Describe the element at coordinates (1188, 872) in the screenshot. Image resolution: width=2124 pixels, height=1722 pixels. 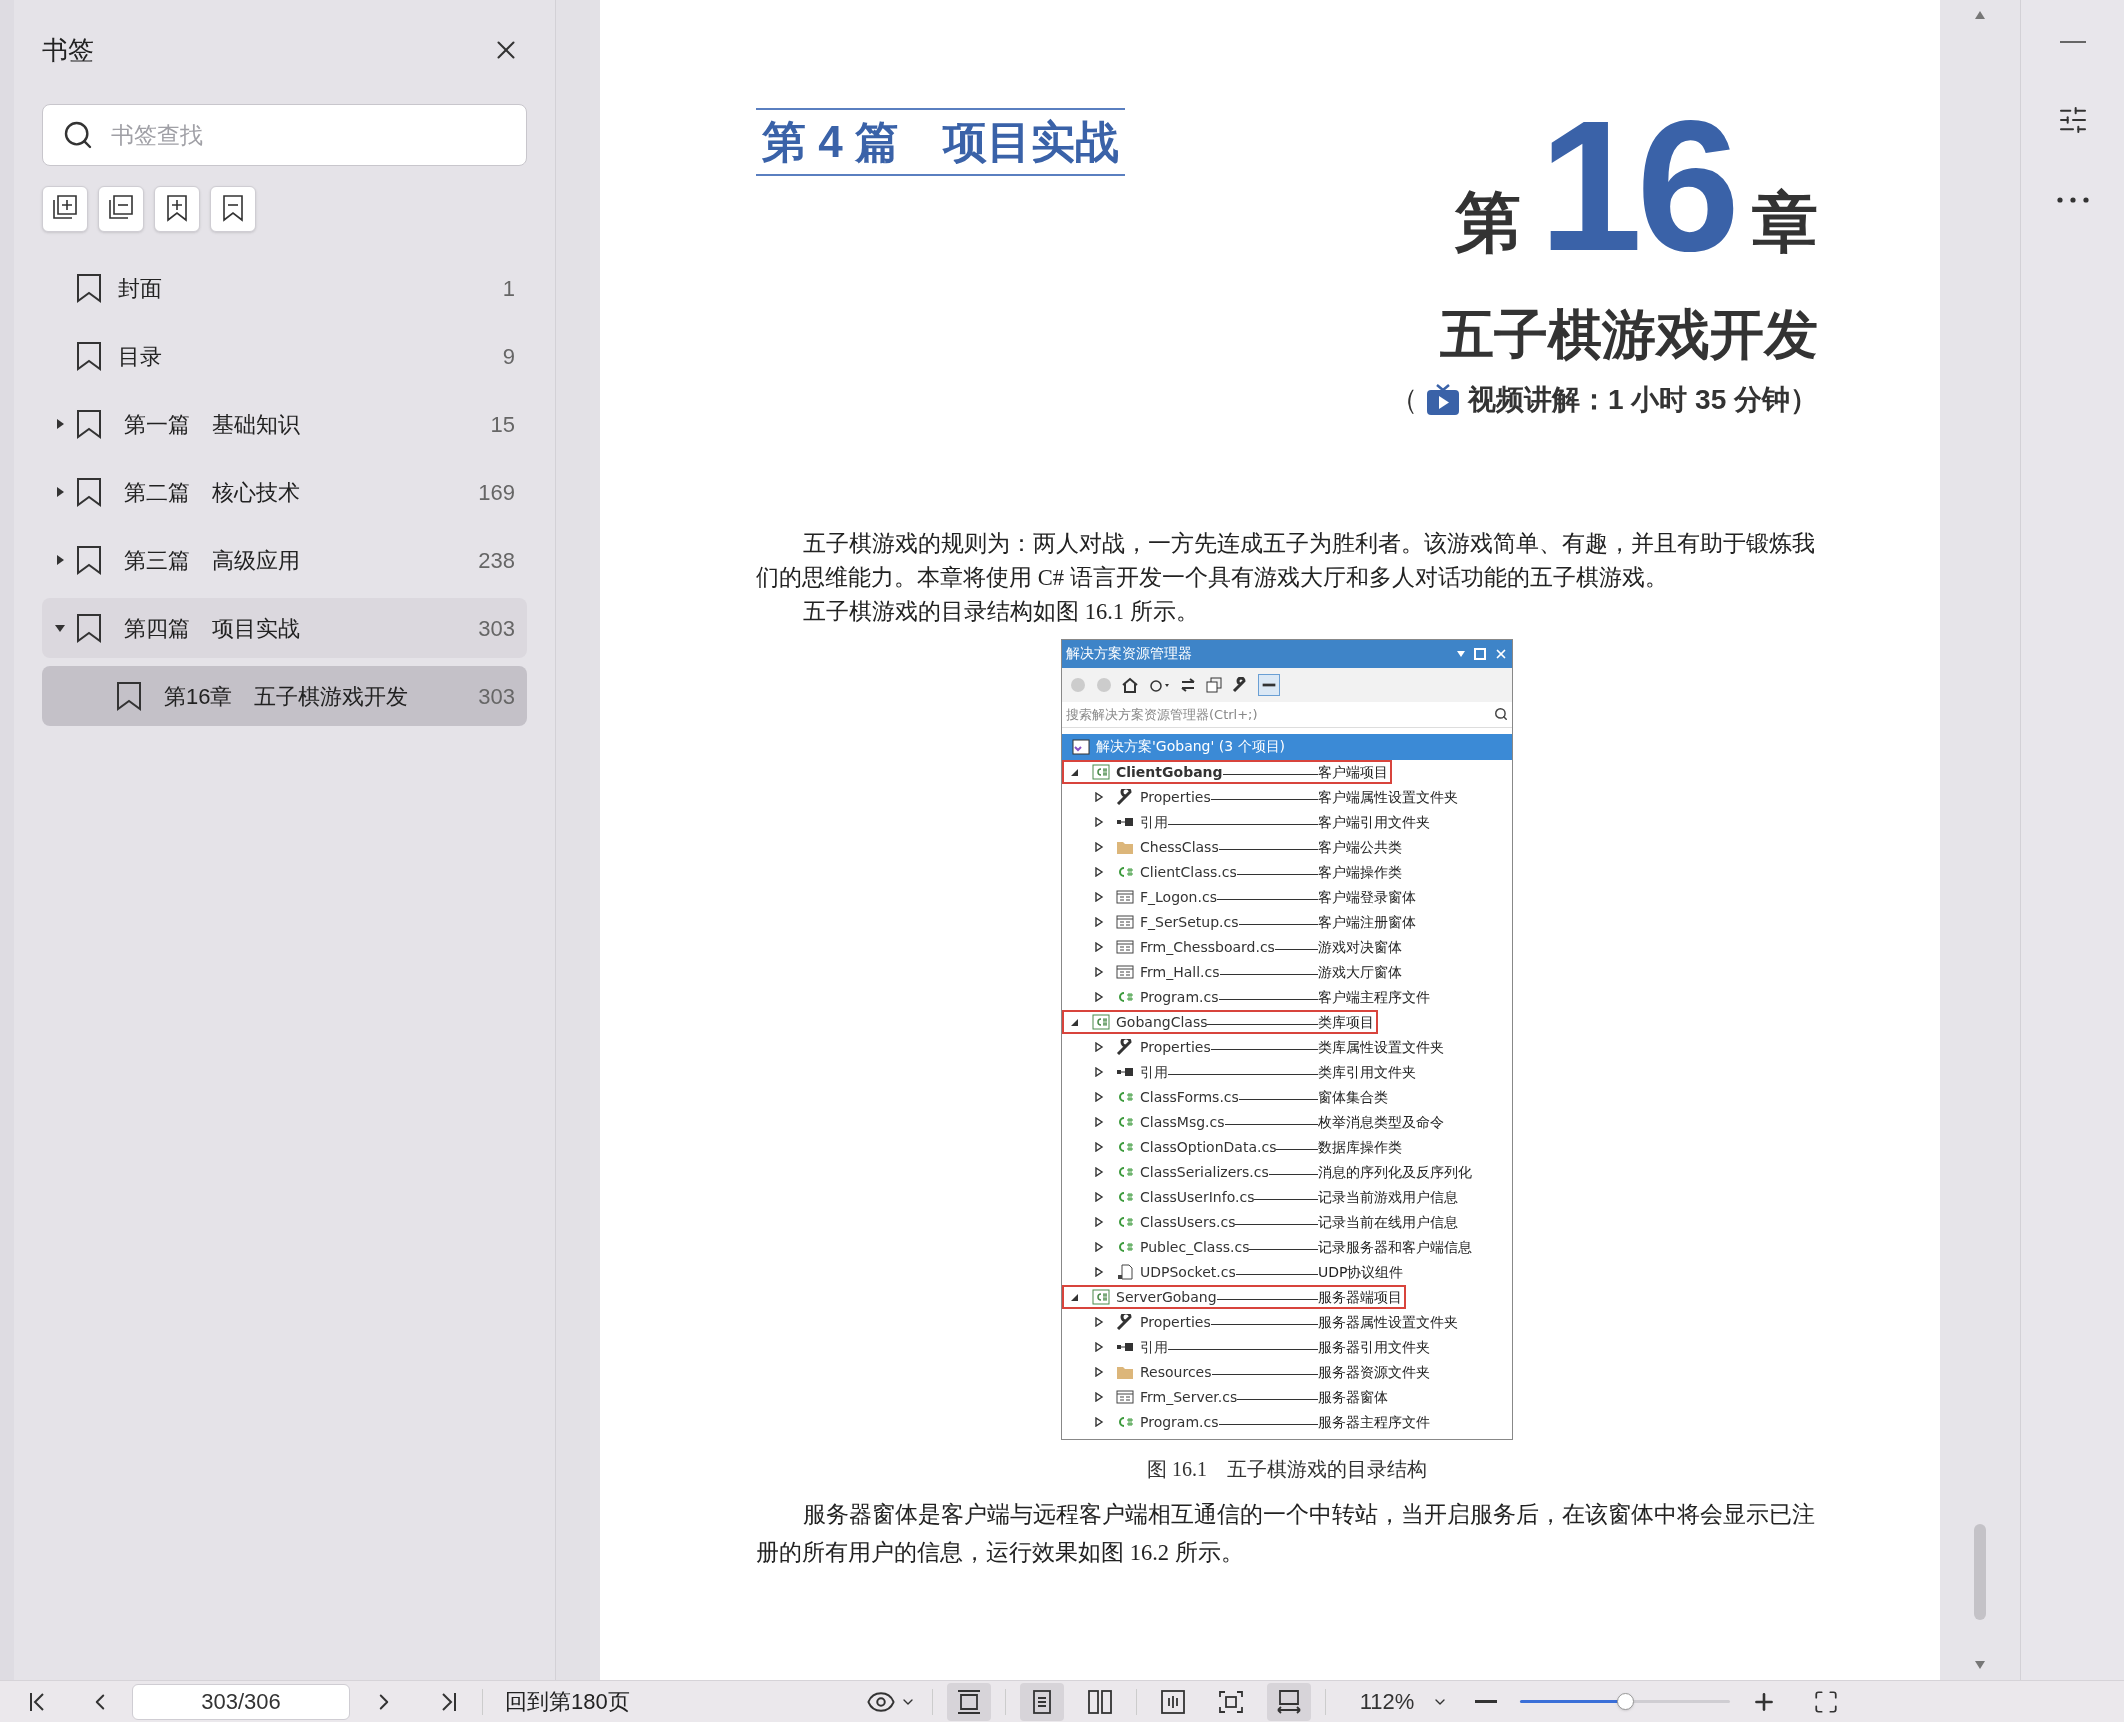
I see `tree-item-label: ClientClass.cs` at that location.